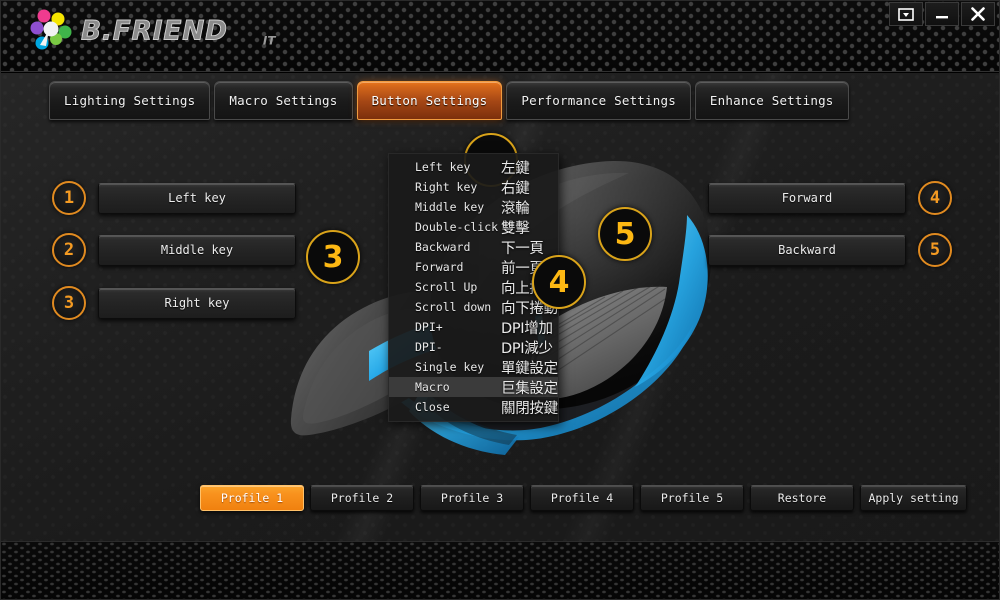  I want to click on minimize-icon, so click(942, 16).